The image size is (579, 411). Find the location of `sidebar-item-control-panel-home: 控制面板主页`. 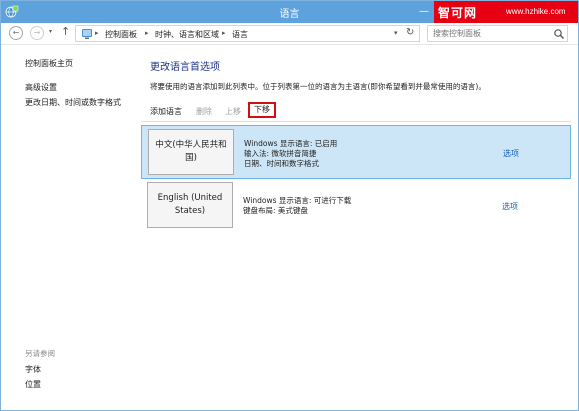

sidebar-item-control-panel-home: 控制面板主页 is located at coordinates (49, 63).